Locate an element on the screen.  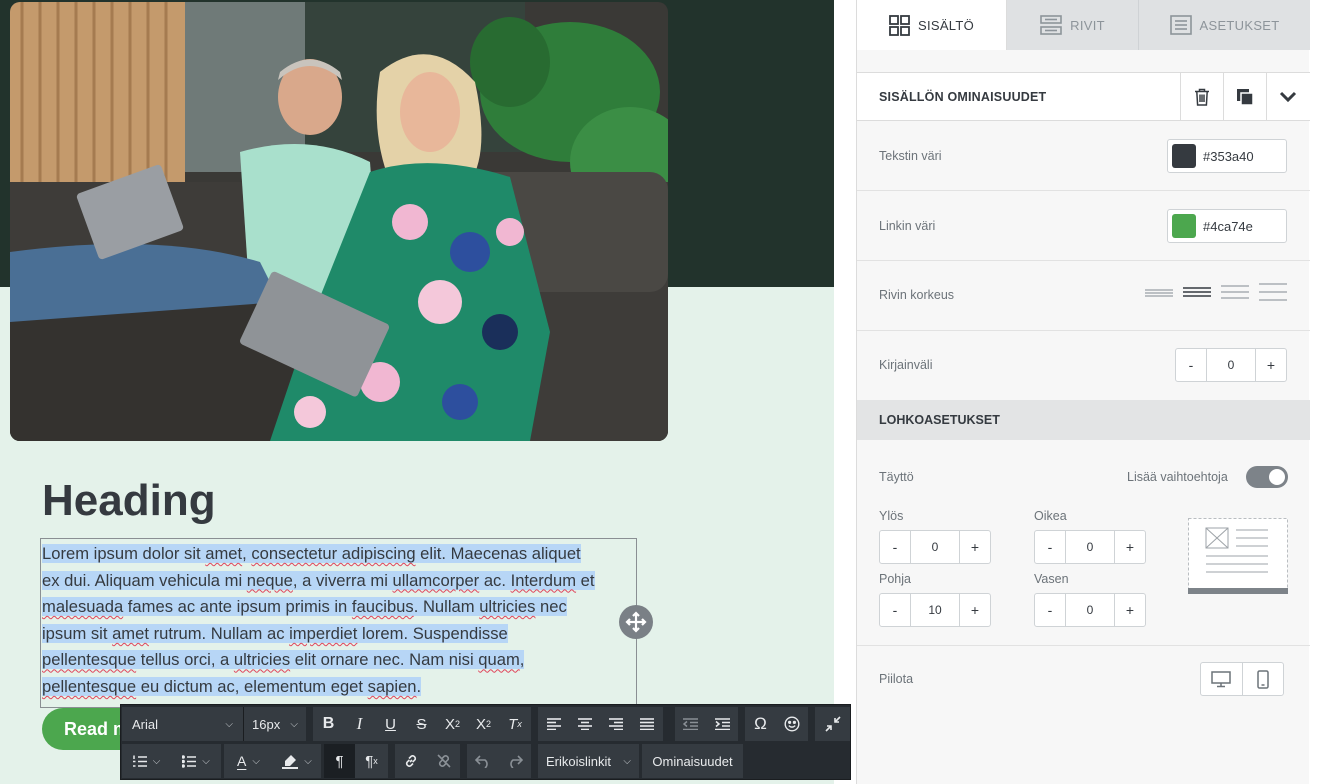
properties-button: Ominaisuudet is located at coordinates (692, 761).